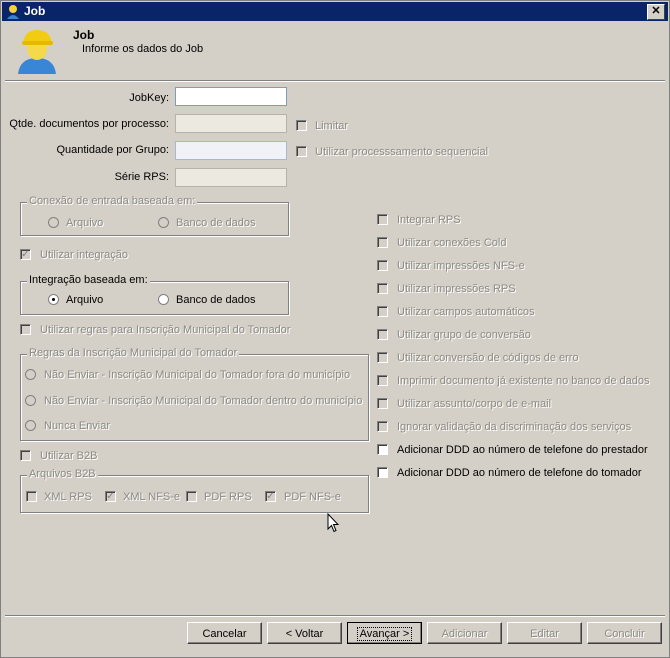  What do you see at coordinates (656, 12) in the screenshot?
I see `close-button: ✕` at bounding box center [656, 12].